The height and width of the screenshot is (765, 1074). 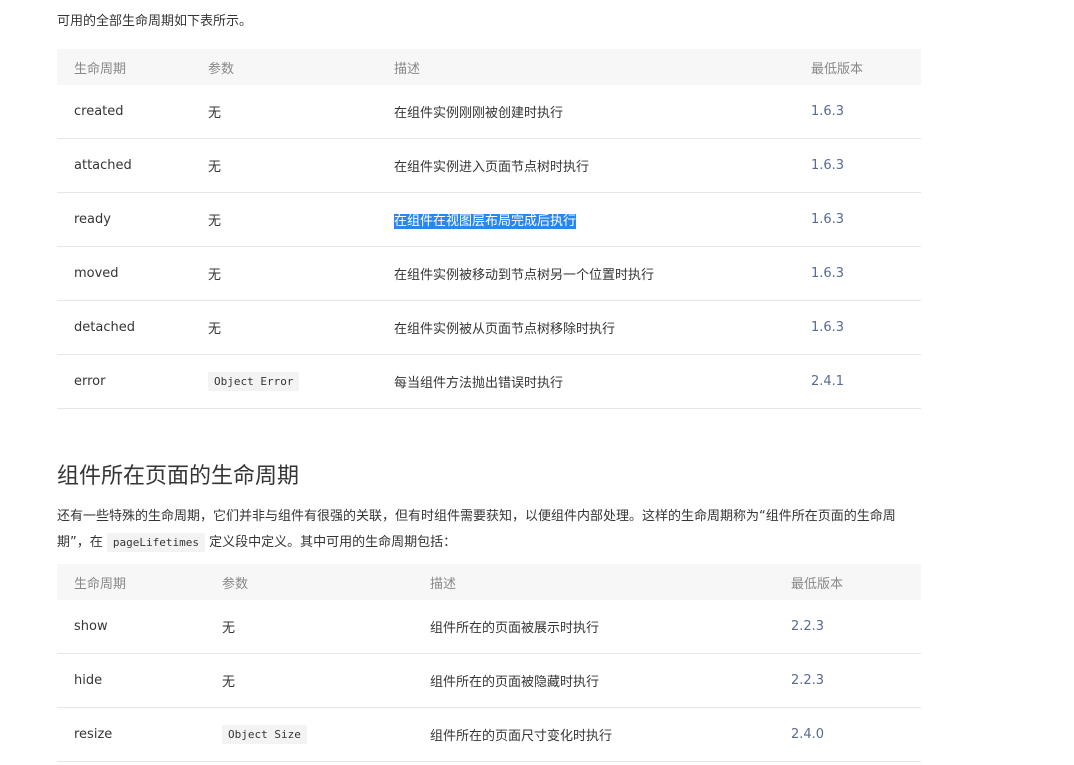 I want to click on lifetime-name: created, so click(x=124, y=112).